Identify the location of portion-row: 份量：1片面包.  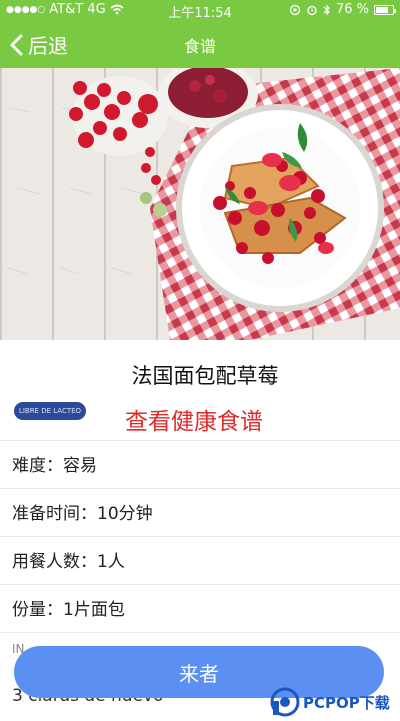
(200, 607).